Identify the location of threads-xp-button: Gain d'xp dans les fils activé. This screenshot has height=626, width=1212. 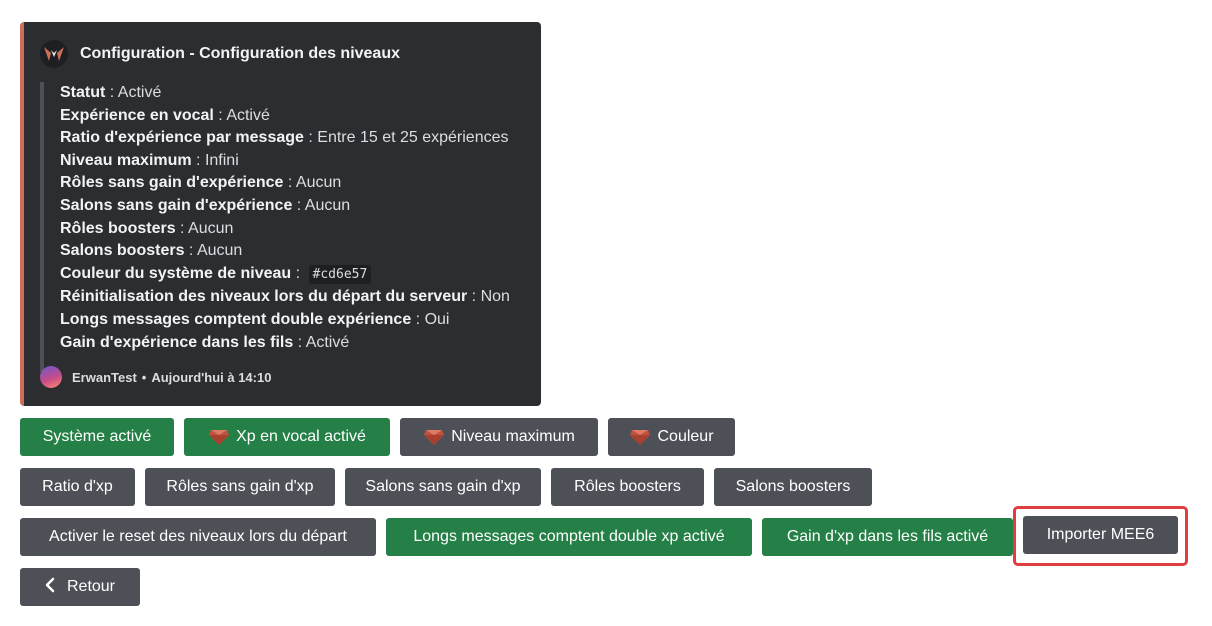
(887, 537).